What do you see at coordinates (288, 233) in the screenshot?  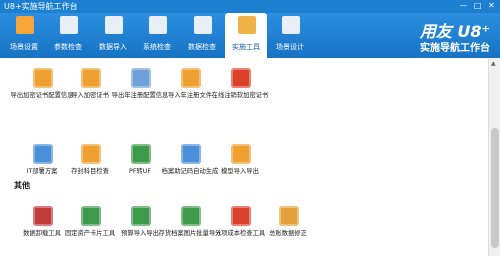 I see `tool-label: 总账数据修正` at bounding box center [288, 233].